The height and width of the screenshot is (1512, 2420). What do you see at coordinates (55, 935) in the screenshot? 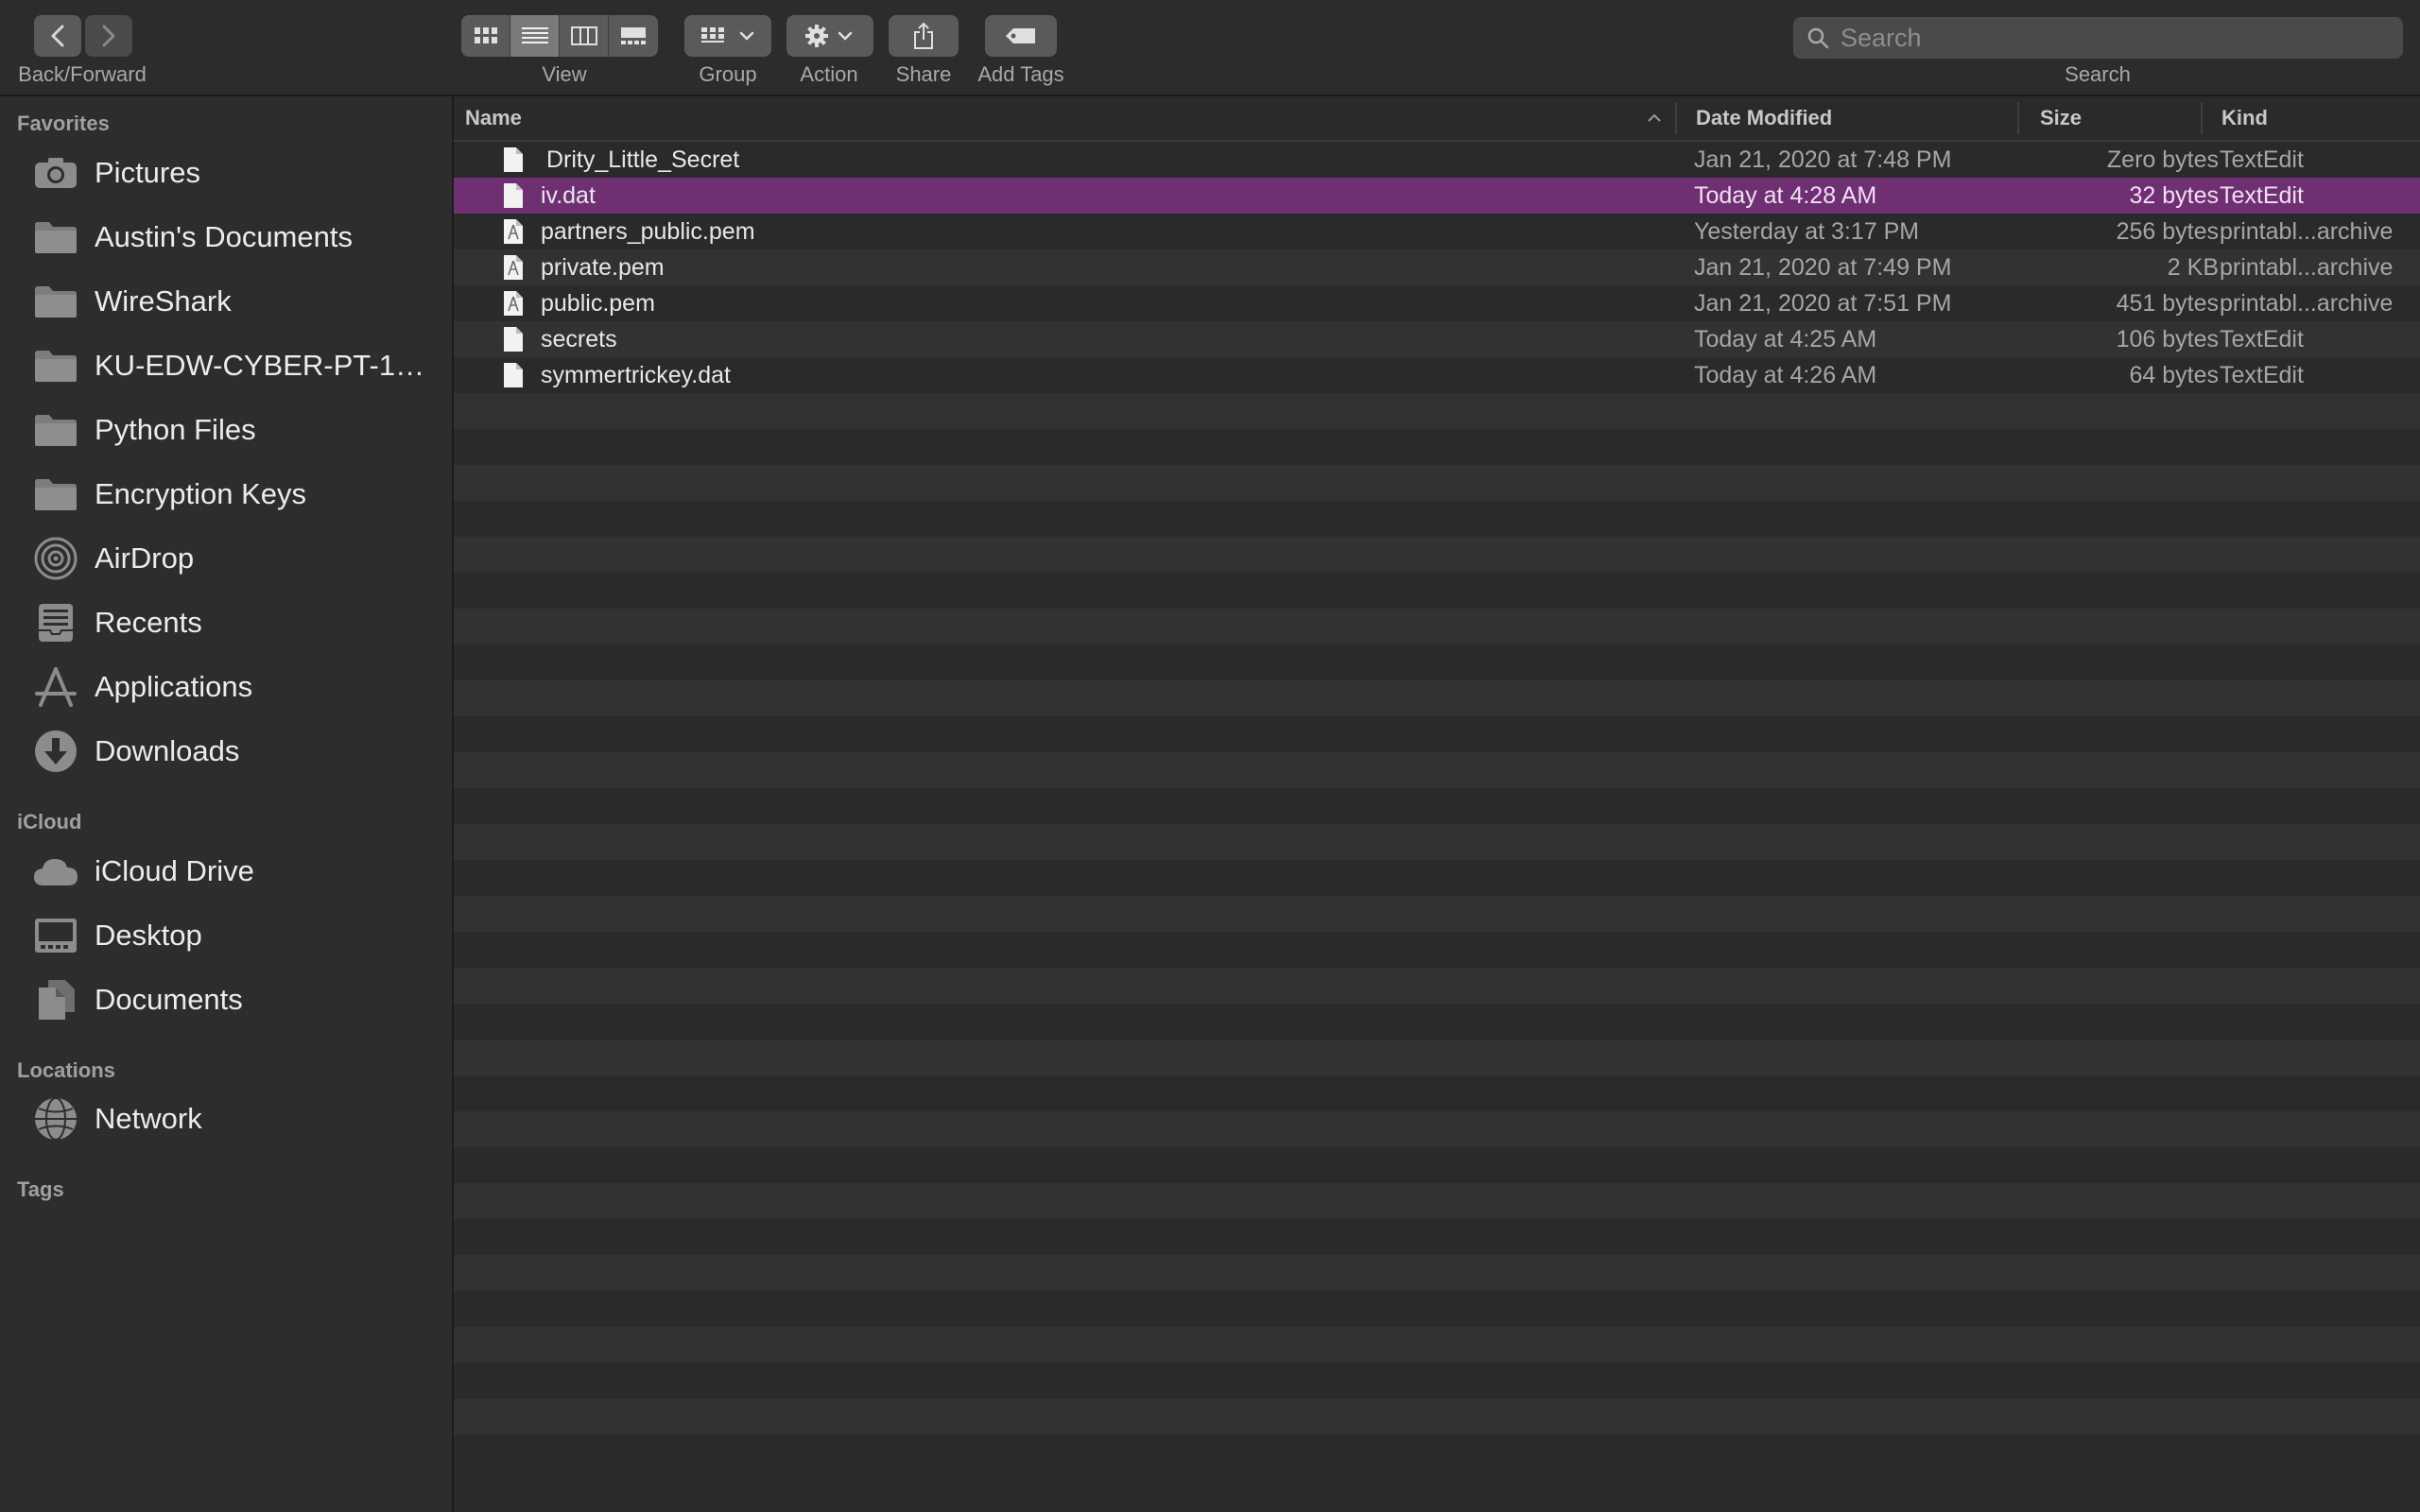
I see `desktop-icon` at bounding box center [55, 935].